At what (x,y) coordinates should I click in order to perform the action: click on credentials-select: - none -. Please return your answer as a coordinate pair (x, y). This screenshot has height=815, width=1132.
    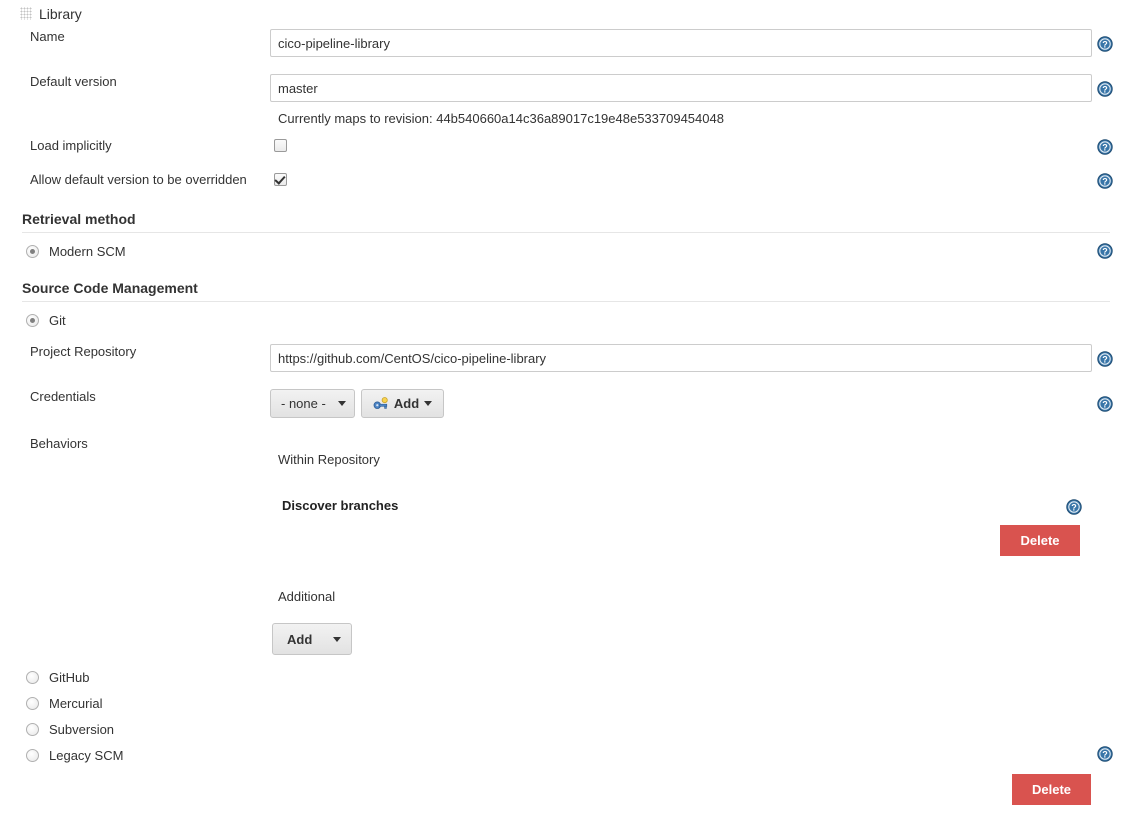
    Looking at the image, I should click on (312, 403).